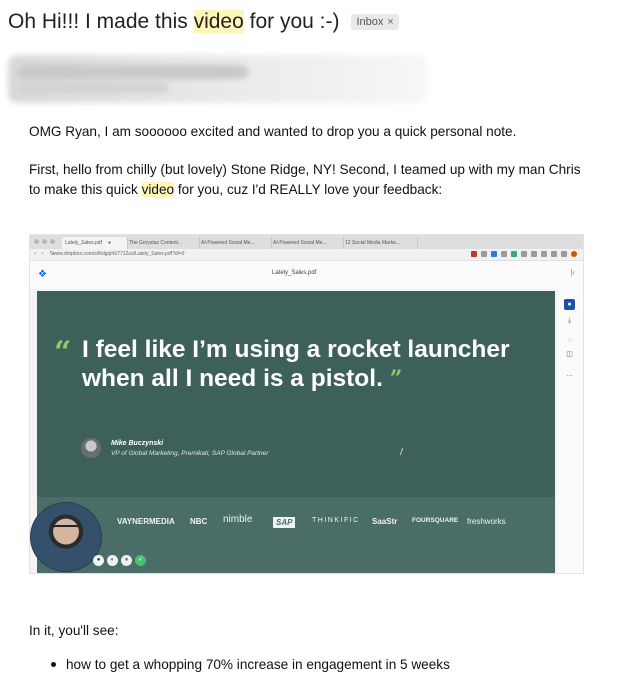 This screenshot has height=680, width=624. Describe the element at coordinates (112, 560) in the screenshot. I see `settings-icon: ◐` at that location.